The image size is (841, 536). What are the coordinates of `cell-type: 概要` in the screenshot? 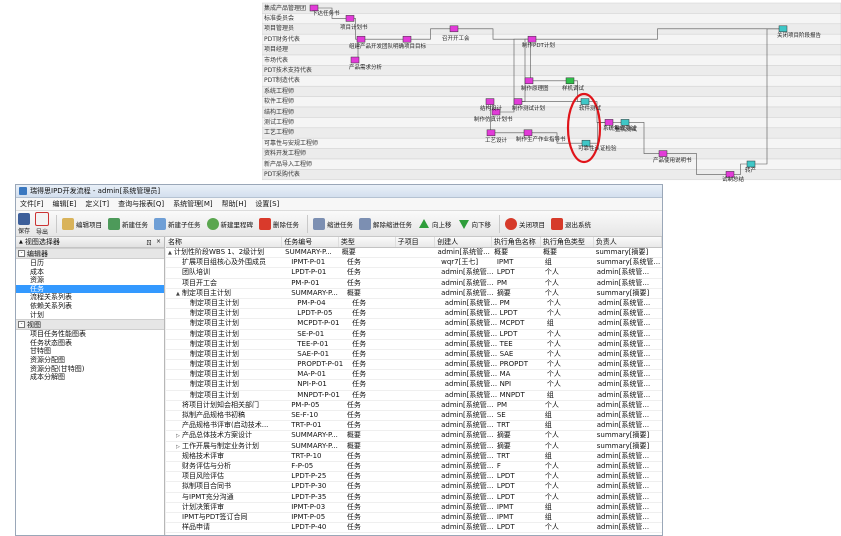 It's located at (348, 252).